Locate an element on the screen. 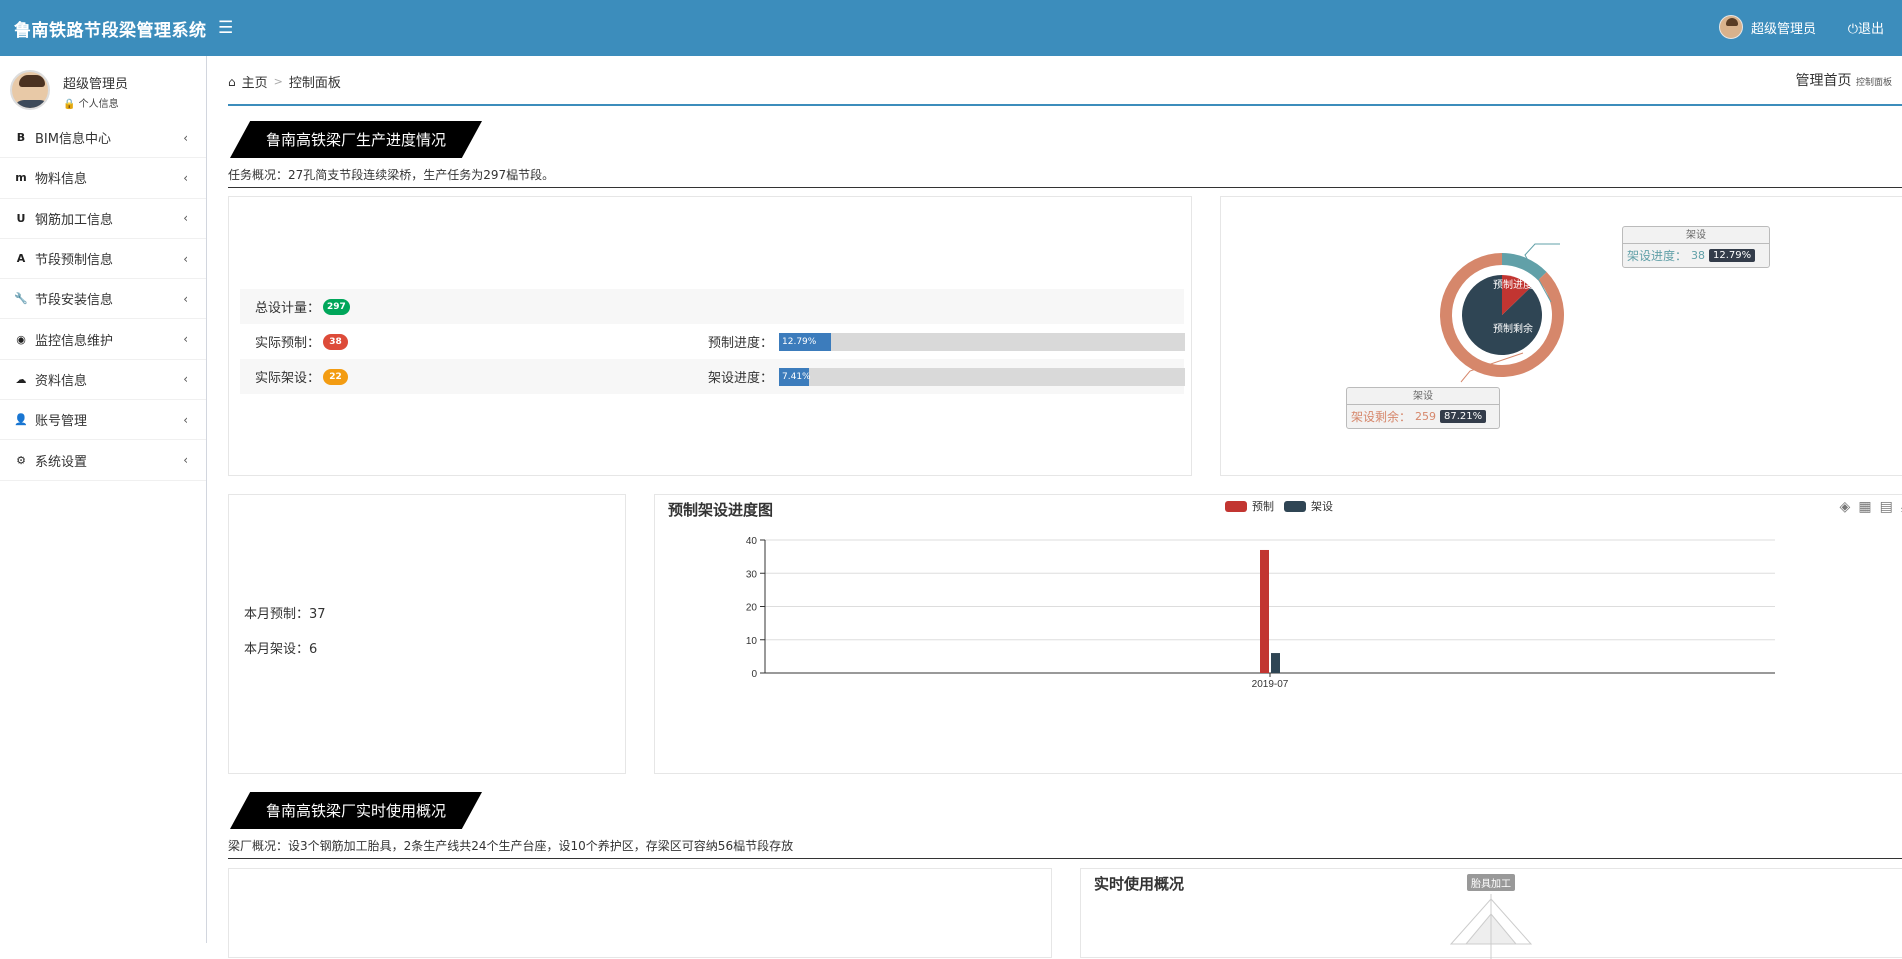  stat-row-total: 总设计量： 297 is located at coordinates (712, 306).